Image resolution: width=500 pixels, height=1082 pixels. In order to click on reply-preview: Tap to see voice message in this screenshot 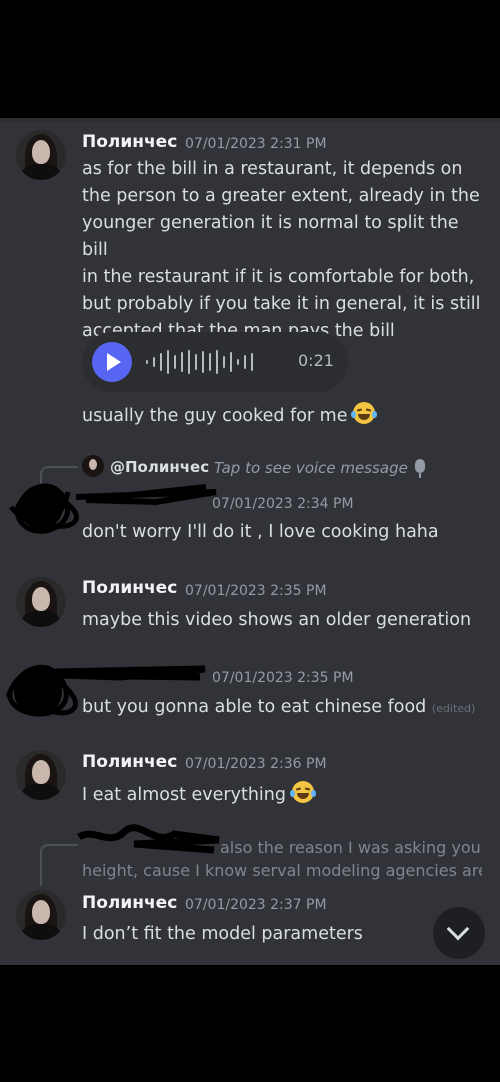, I will do `click(311, 468)`.